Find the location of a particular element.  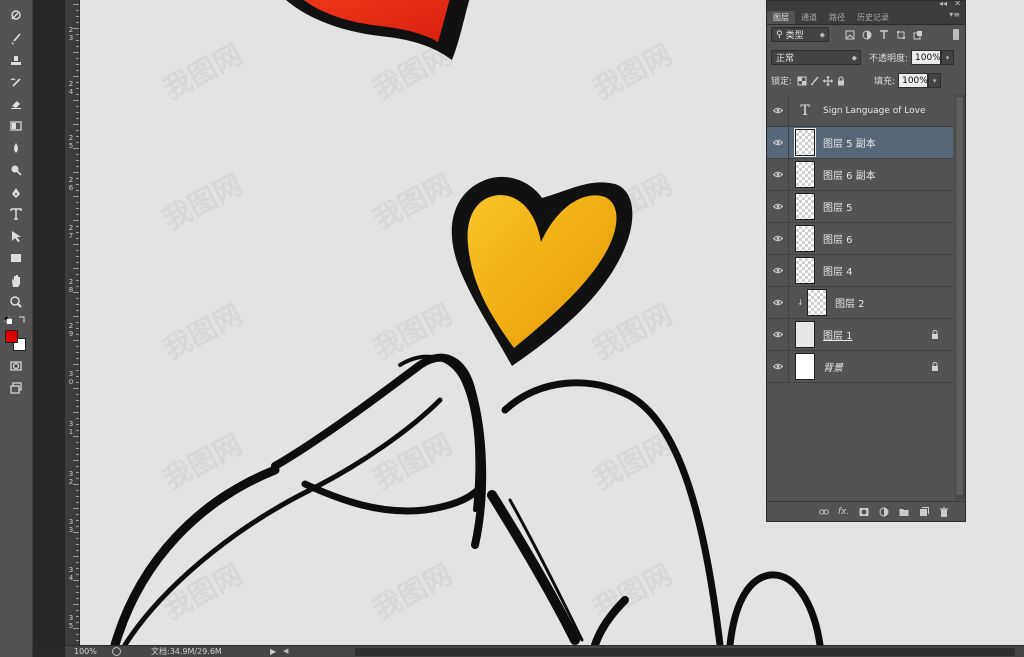

tab-paths: 路径 is located at coordinates (837, 17).